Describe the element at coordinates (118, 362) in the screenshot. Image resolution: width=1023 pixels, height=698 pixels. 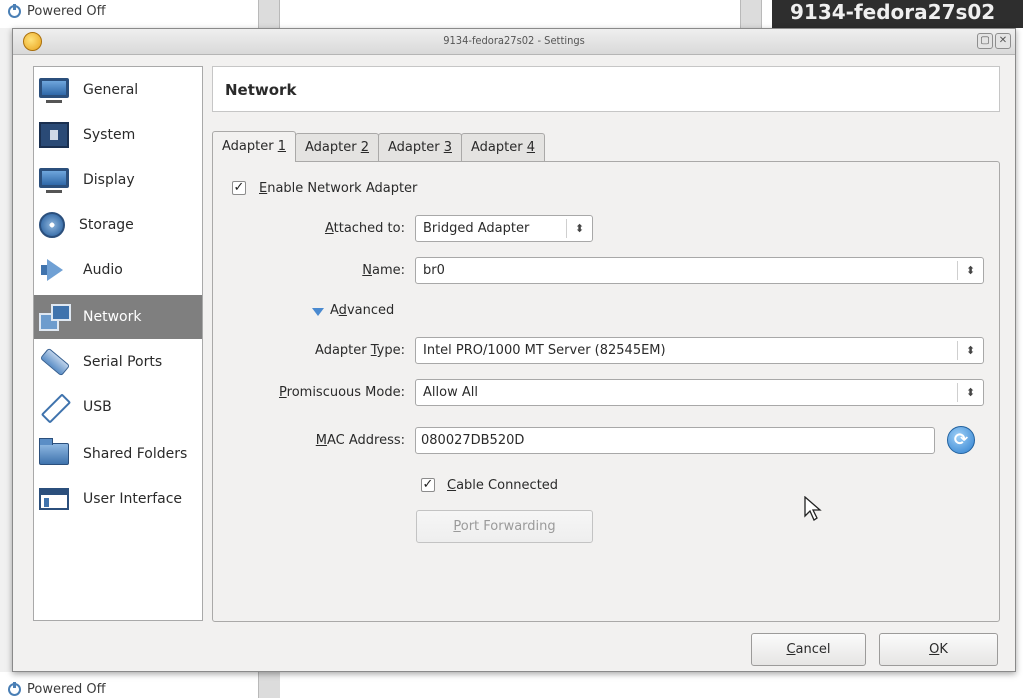
I see `sidebar-item-serial-ports: Serial Ports` at that location.